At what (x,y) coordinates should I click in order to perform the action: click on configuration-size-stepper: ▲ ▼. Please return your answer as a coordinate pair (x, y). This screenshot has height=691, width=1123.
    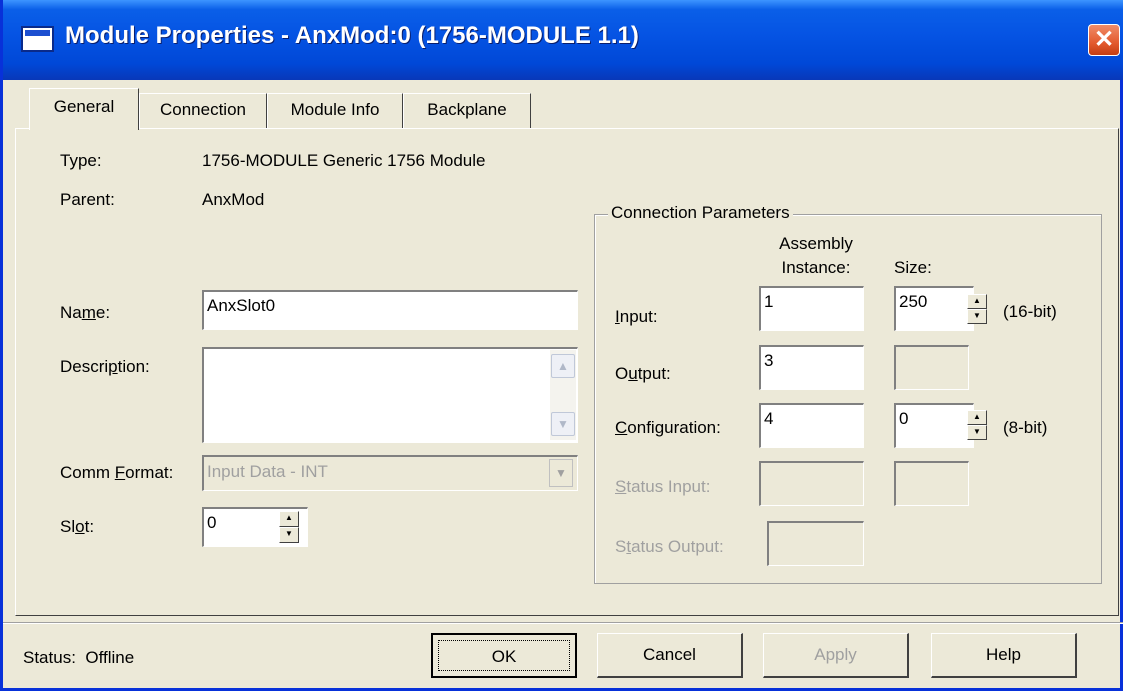
    Looking at the image, I should click on (977, 426).